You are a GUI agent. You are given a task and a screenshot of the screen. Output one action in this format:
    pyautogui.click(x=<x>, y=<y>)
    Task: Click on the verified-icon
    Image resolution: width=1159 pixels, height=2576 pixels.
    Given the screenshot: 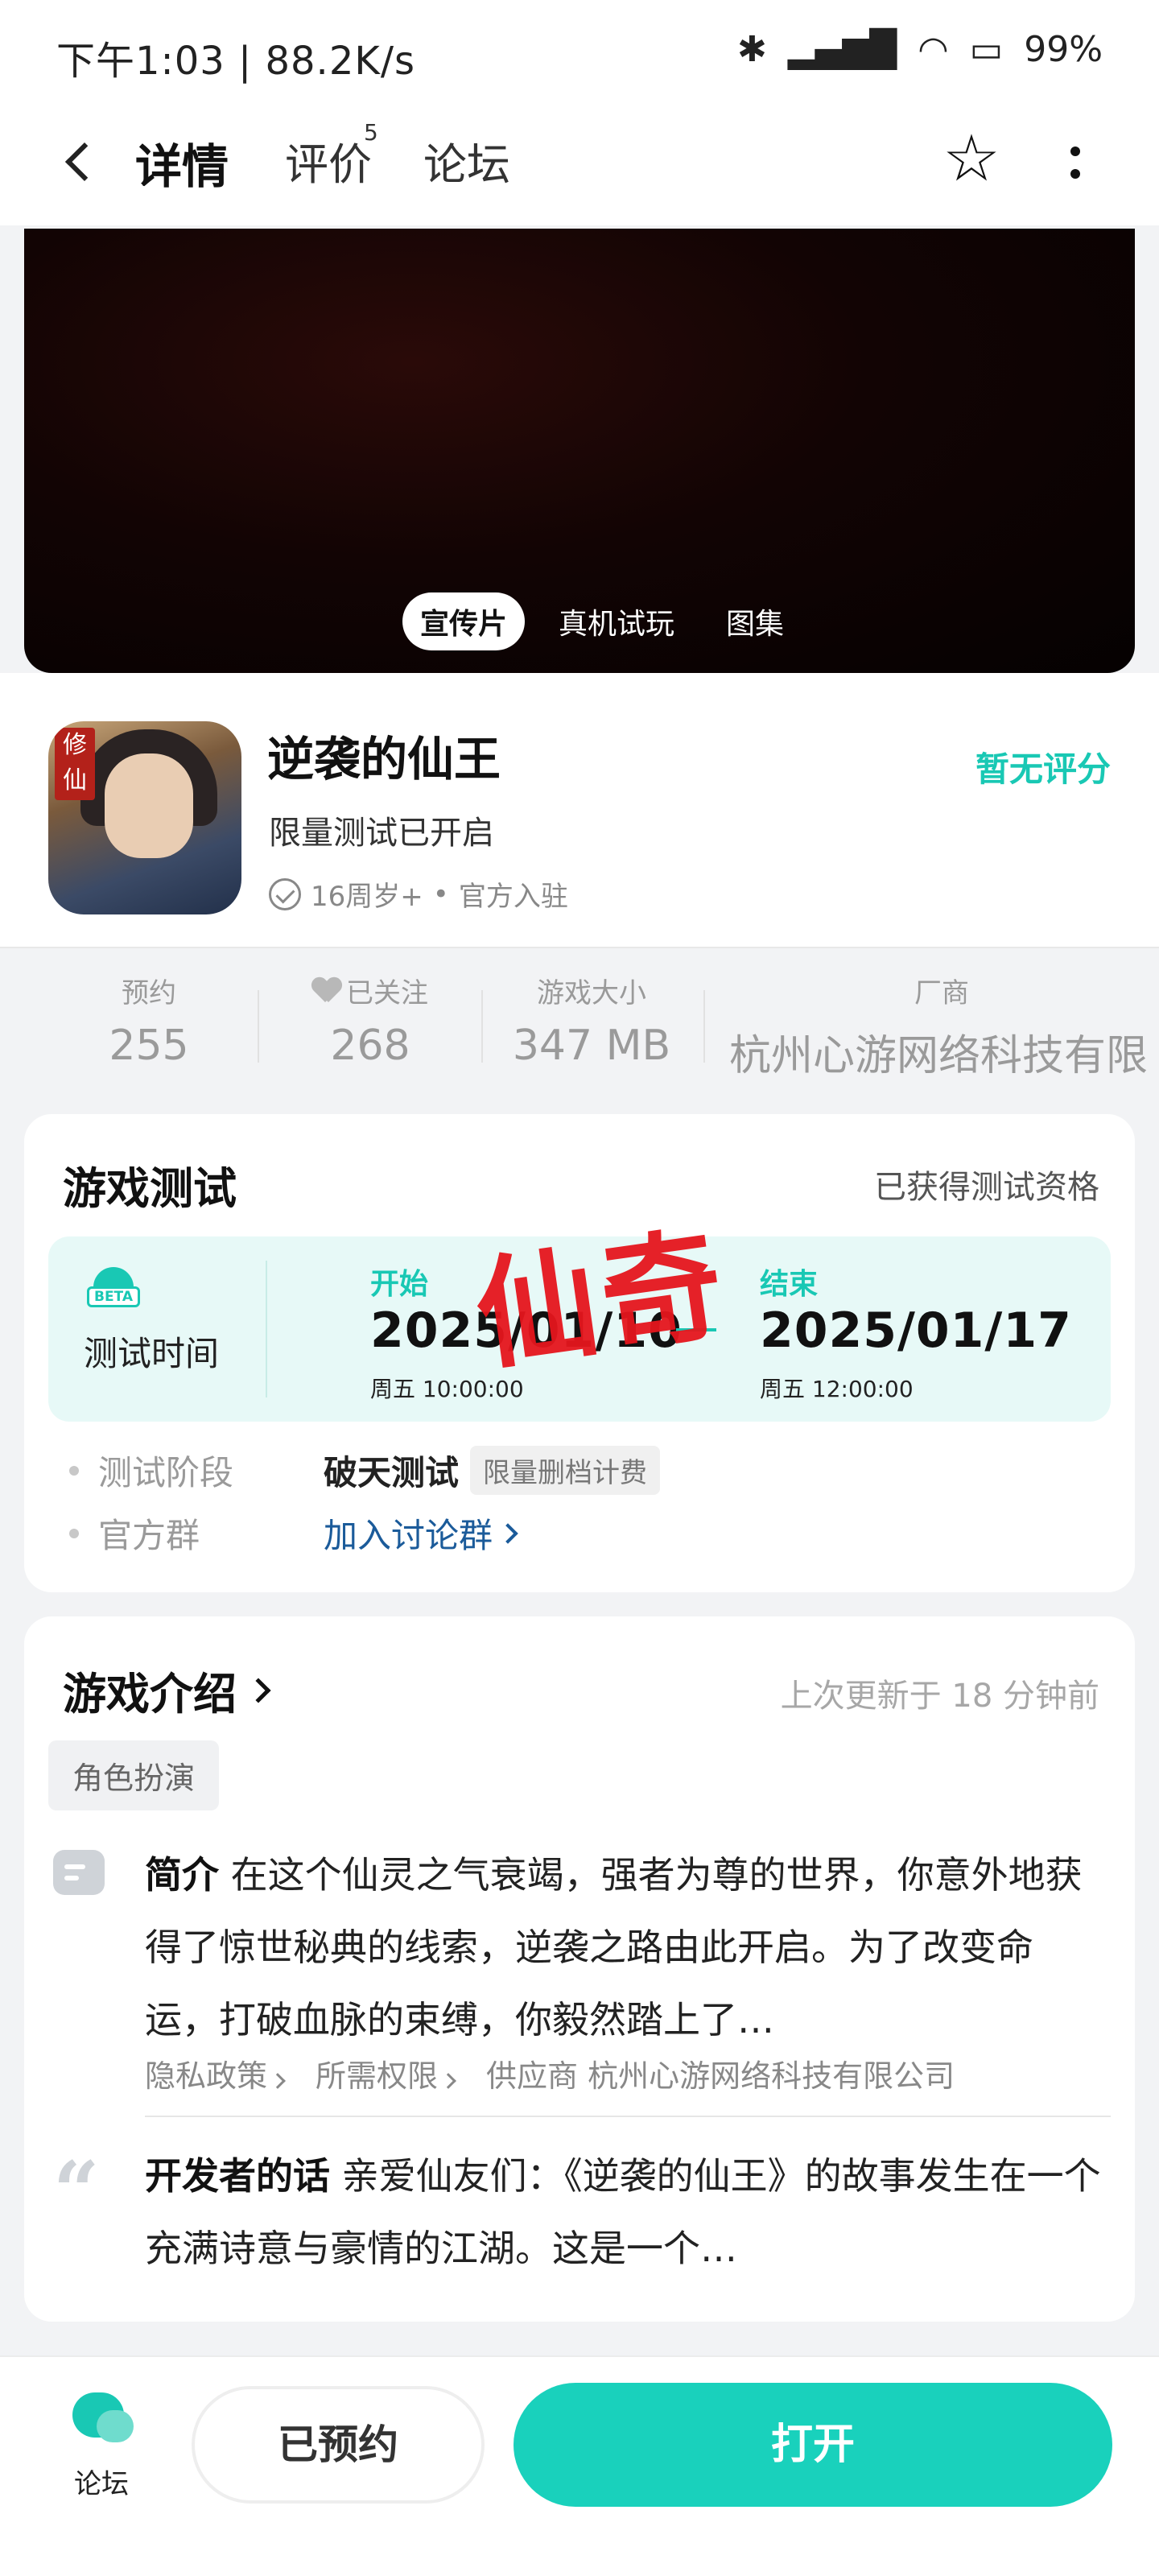 What is the action you would take?
    pyautogui.click(x=285, y=893)
    